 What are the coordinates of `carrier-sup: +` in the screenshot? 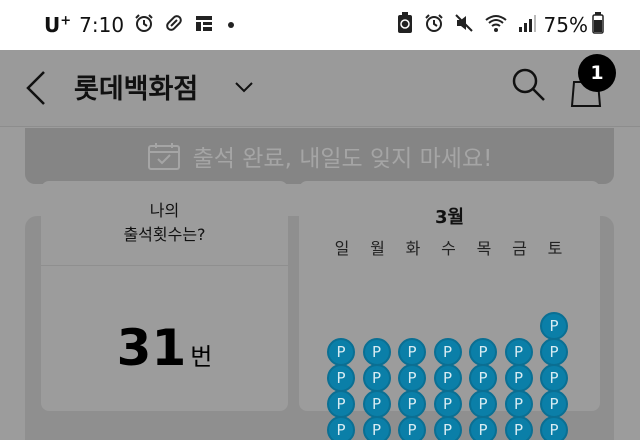 It's located at (66, 21).